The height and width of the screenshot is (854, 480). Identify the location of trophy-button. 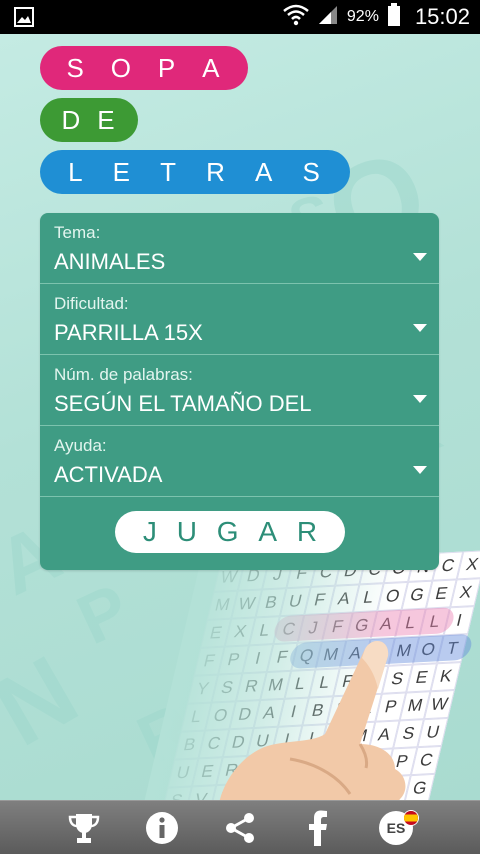
(84, 828).